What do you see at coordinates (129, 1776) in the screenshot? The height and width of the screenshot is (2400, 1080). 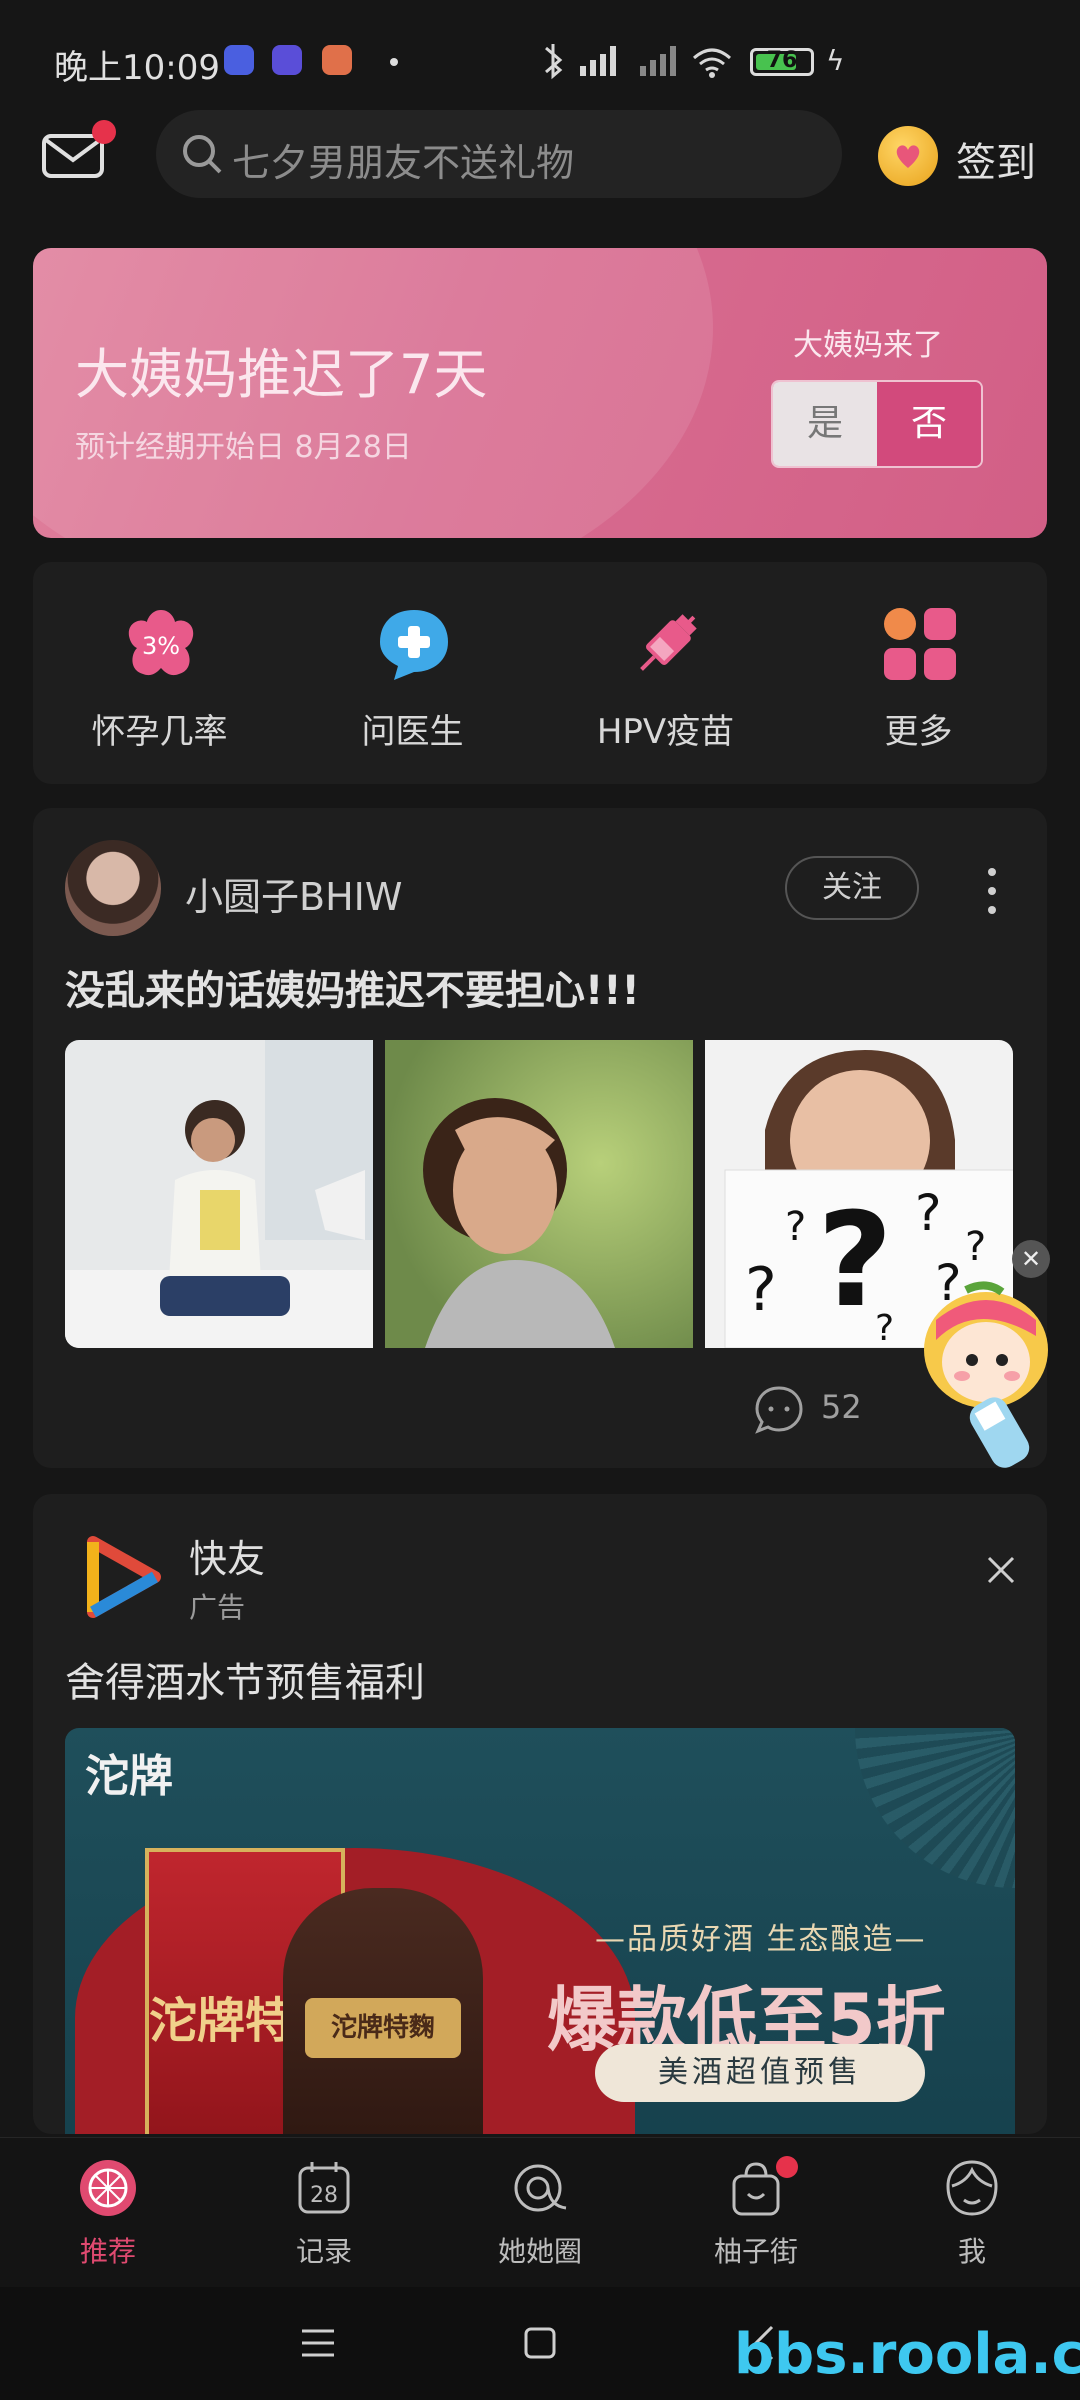 I see `ad-brand-logo: 沱牌` at bounding box center [129, 1776].